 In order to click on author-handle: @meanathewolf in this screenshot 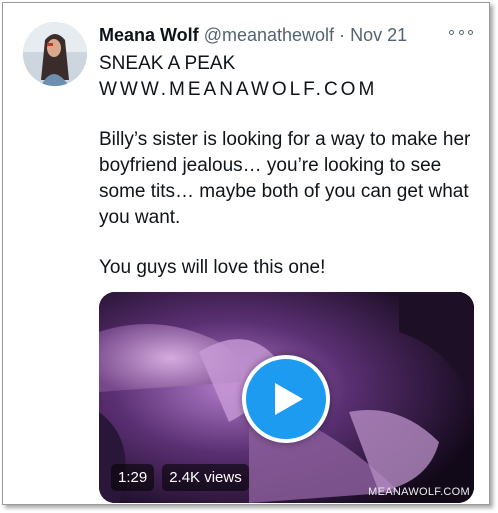, I will do `click(269, 35)`.